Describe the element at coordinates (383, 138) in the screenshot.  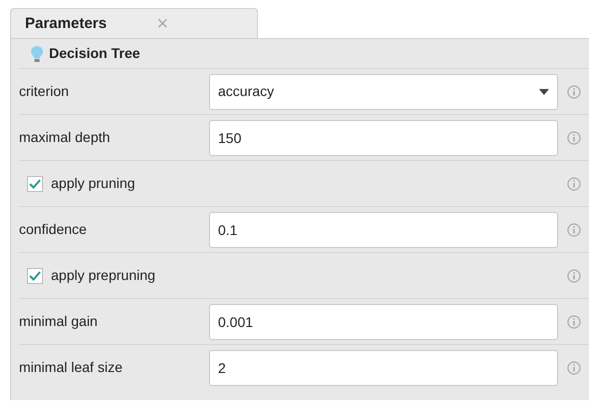
I see `input-field: 150` at that location.